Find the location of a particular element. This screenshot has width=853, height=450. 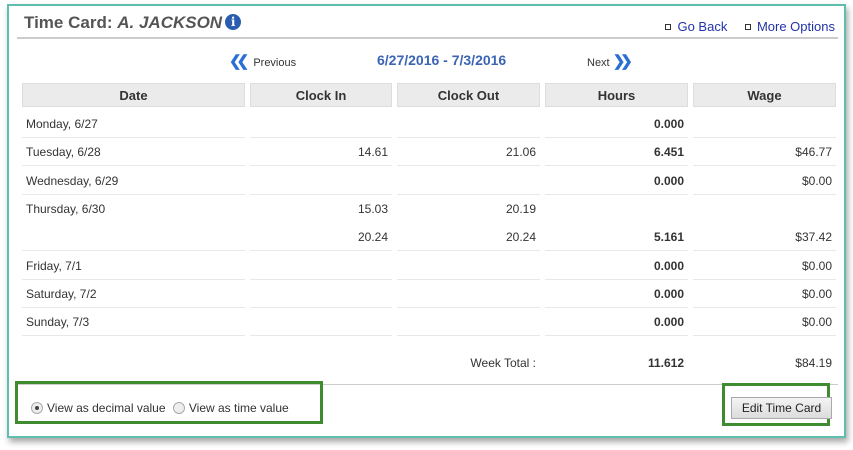

header-divider is located at coordinates (427, 38).